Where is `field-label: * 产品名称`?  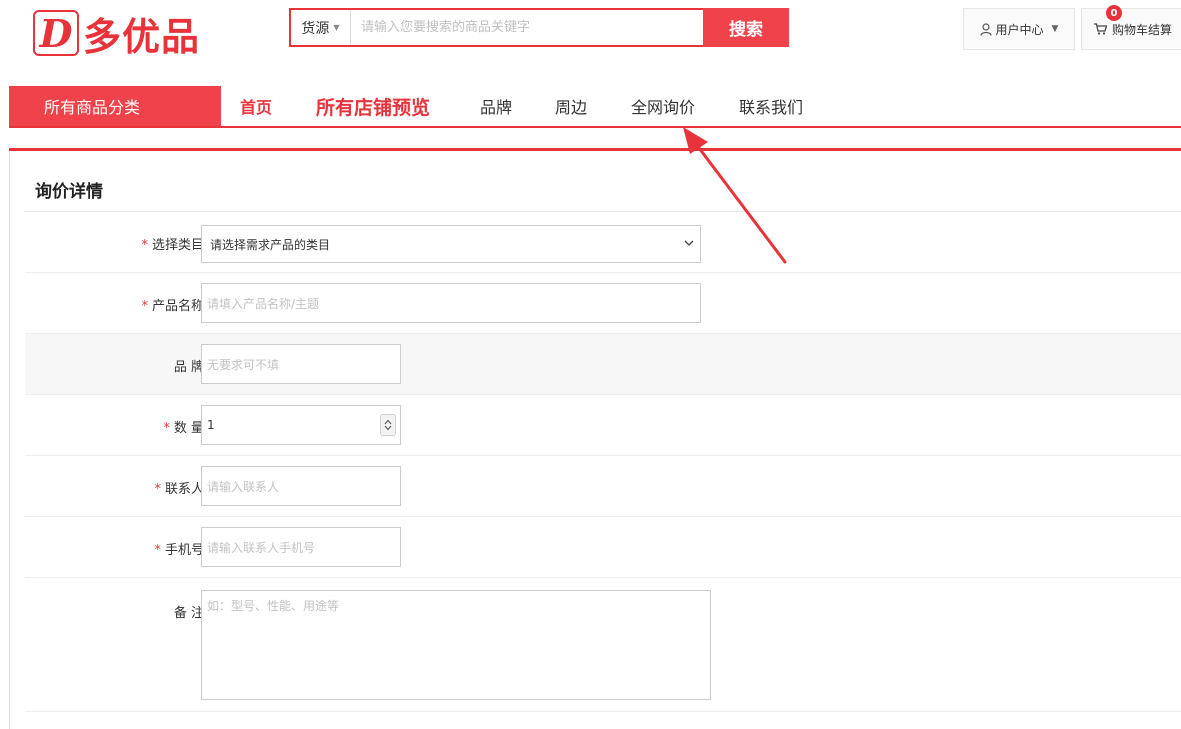 field-label: * 产品名称 is located at coordinates (172, 304).